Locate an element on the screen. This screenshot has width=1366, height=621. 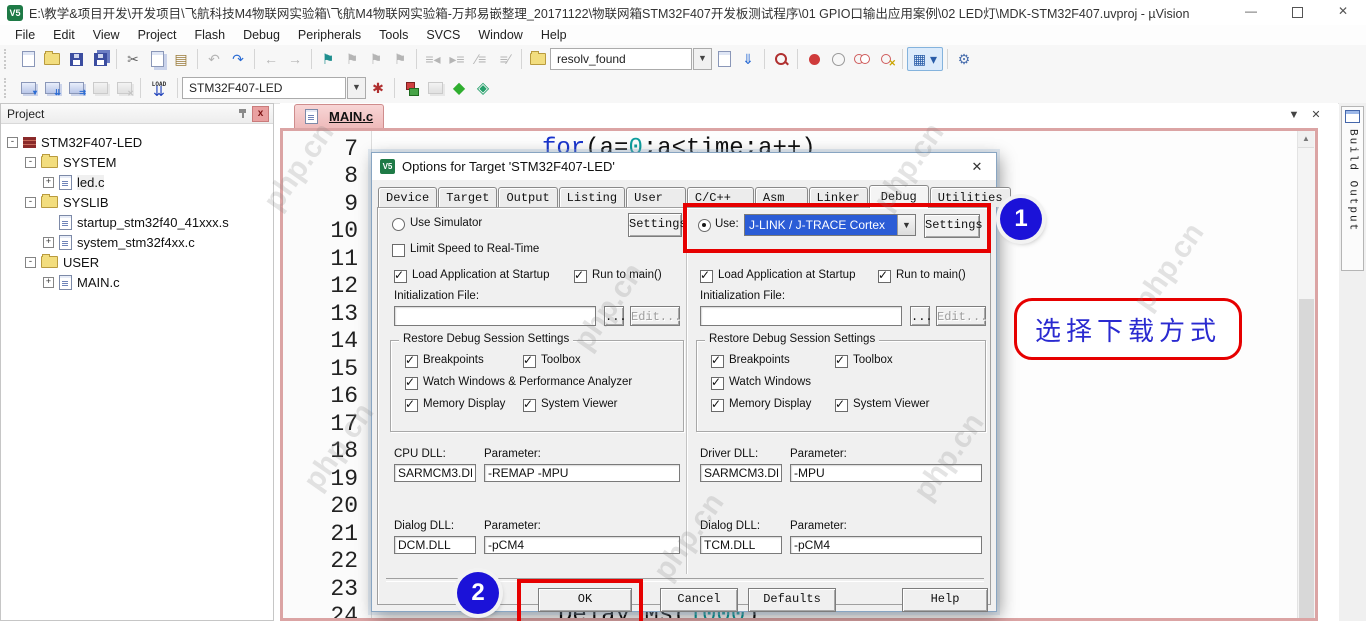
breakpoints-enable-all-icon is located at coordinates (862, 59).